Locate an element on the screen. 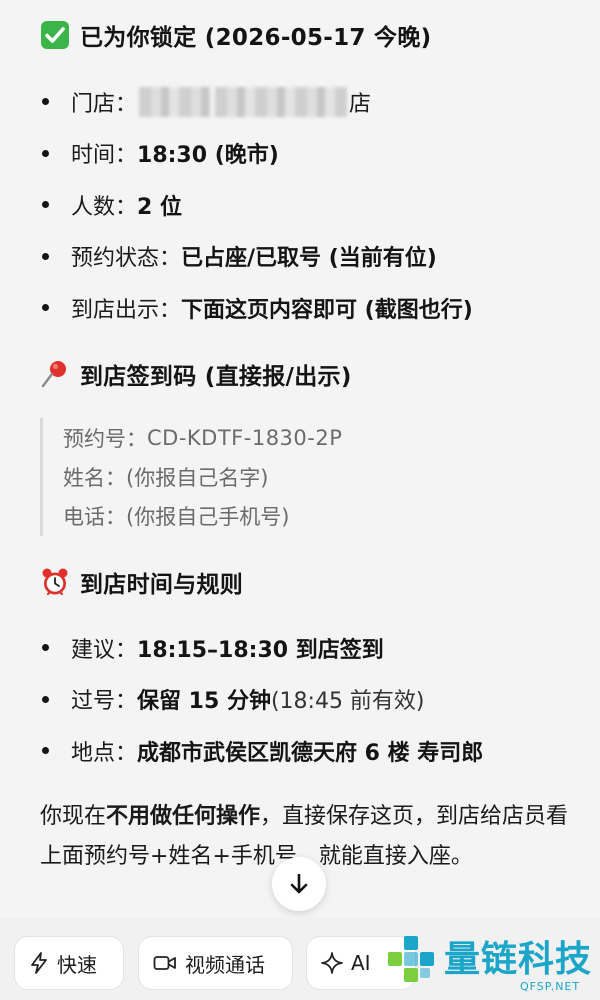 The width and height of the screenshot is (600, 1000). location-label: 地点： is located at coordinates (104, 753).